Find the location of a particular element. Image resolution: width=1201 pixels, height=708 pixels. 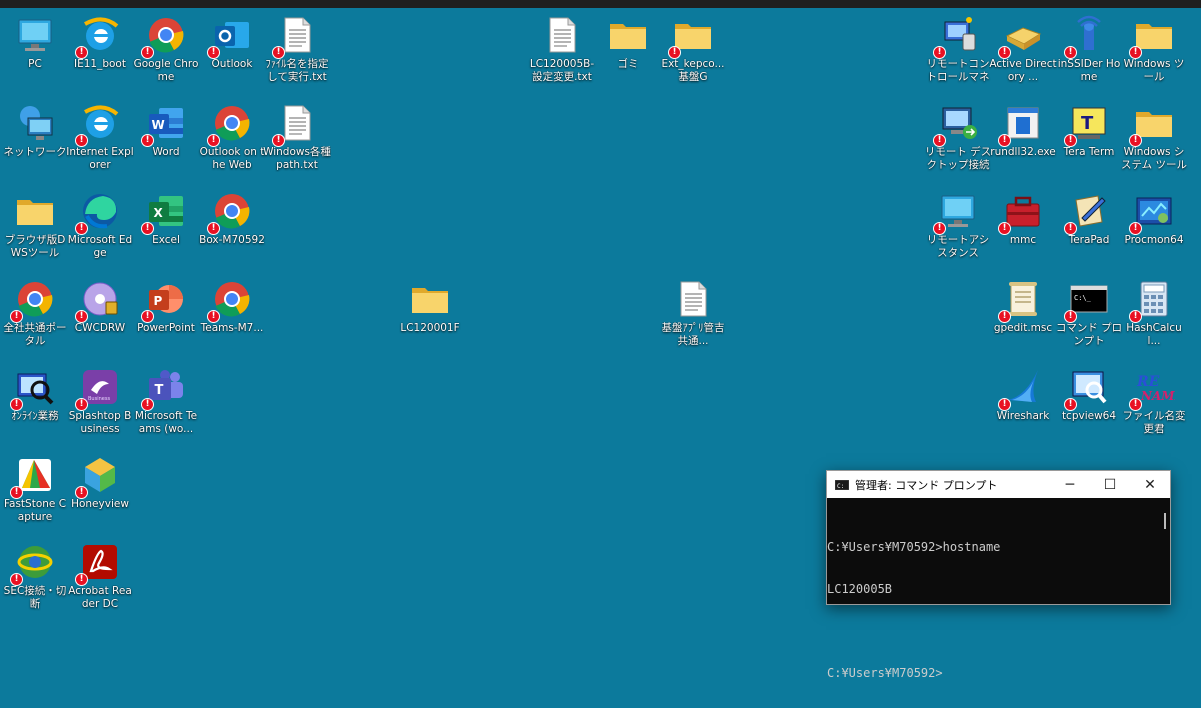

desktop-icon: ! ｵﾝﾗｲﾝ業務 is located at coordinates (35, 403).